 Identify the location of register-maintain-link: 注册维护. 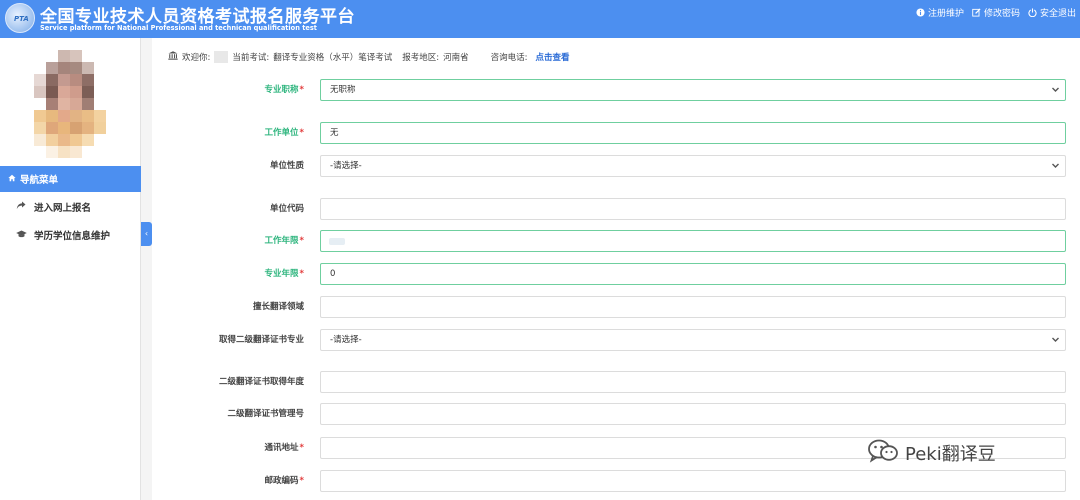
(940, 12).